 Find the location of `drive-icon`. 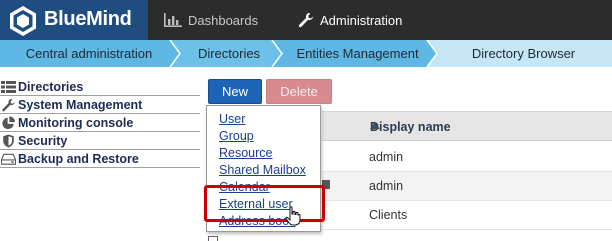

drive-icon is located at coordinates (8, 159).